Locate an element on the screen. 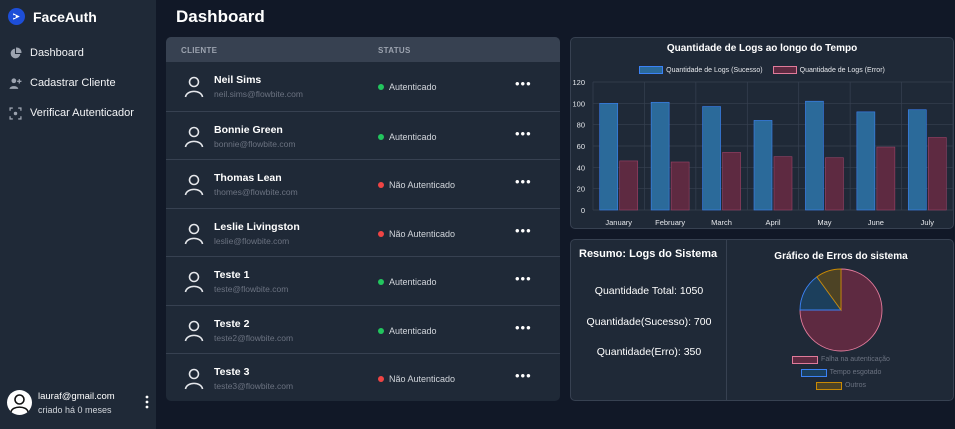 The width and height of the screenshot is (955, 429). legend-label: Tempo esgotado is located at coordinates (855, 372).